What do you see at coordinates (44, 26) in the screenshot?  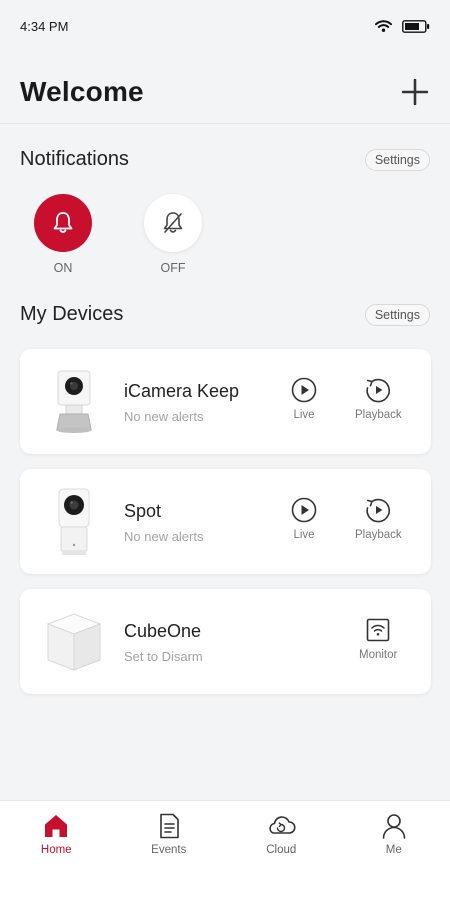 I see `status-time: 4:34 PM` at bounding box center [44, 26].